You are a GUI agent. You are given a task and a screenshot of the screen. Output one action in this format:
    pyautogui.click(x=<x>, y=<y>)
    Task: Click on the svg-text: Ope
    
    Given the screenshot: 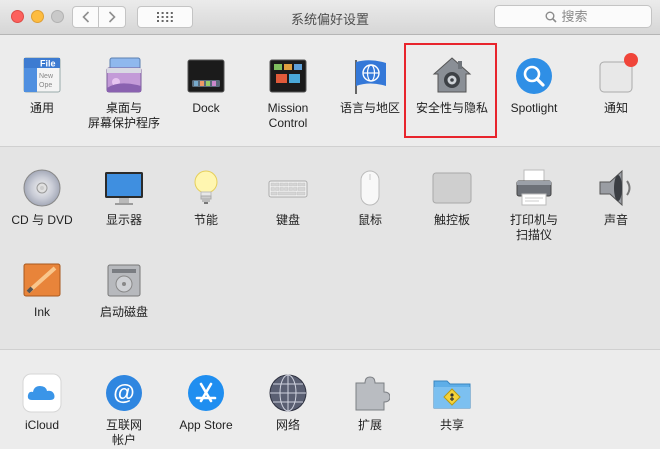 What is the action you would take?
    pyautogui.click(x=45, y=85)
    